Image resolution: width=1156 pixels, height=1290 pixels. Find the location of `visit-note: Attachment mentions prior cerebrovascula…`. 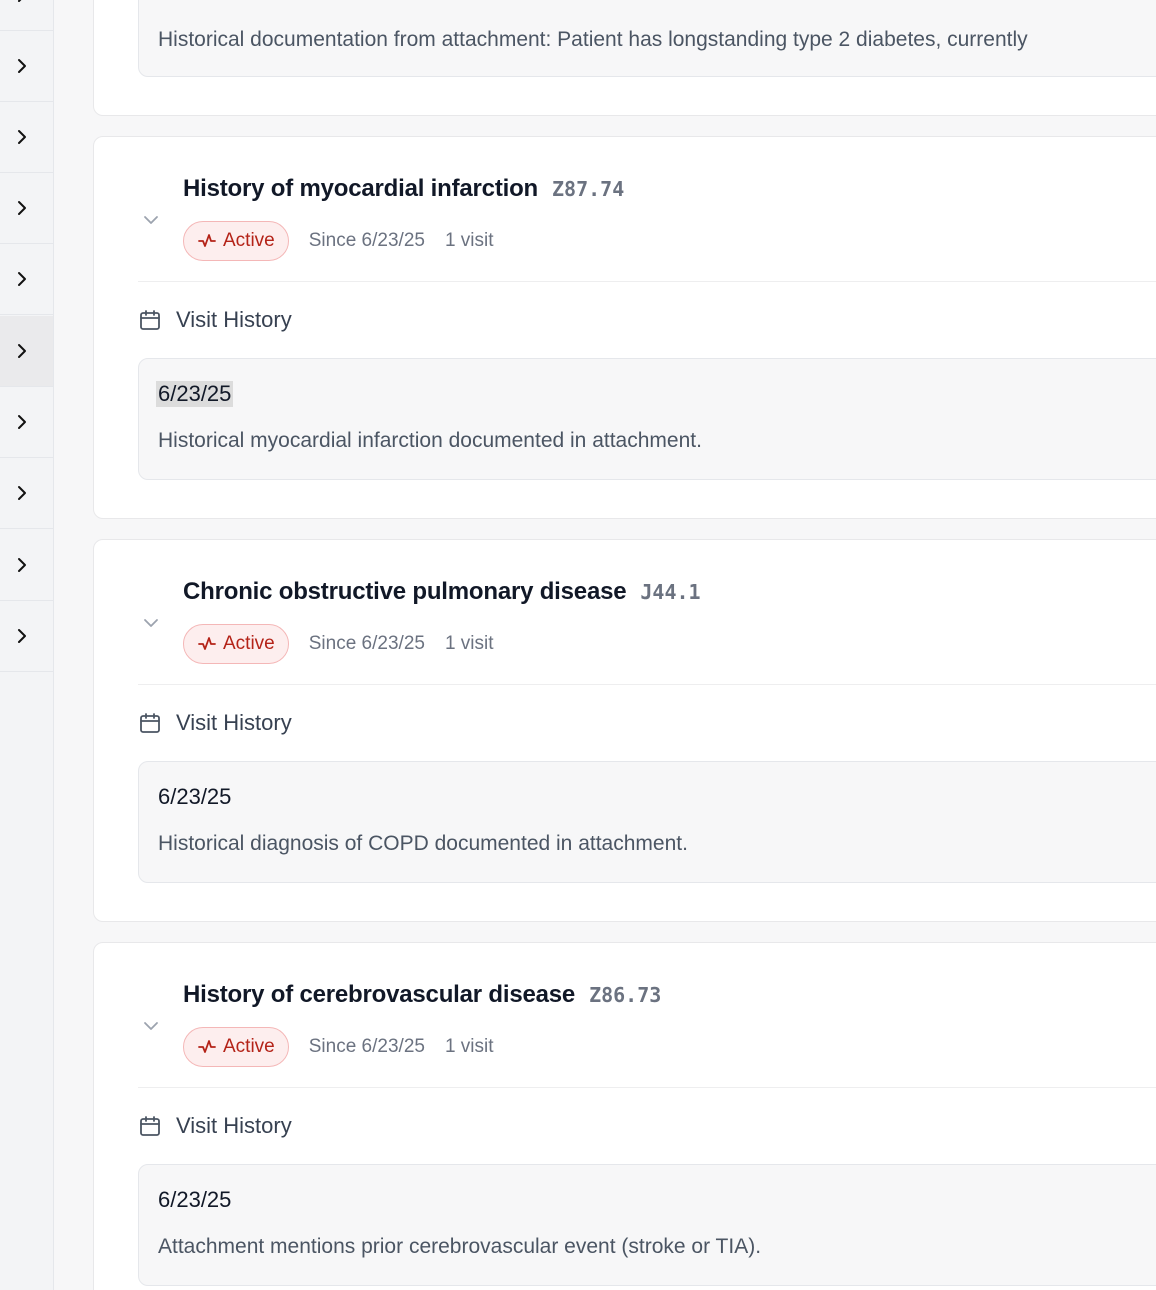

visit-note: Attachment mentions prior cerebrovascula… is located at coordinates (460, 1246).